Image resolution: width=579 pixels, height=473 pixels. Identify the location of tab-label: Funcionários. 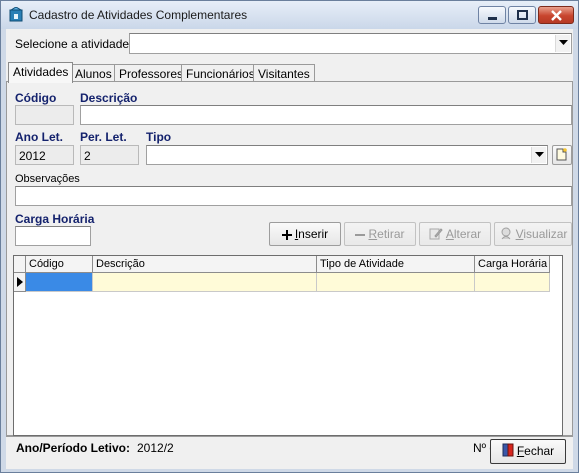
(220, 74).